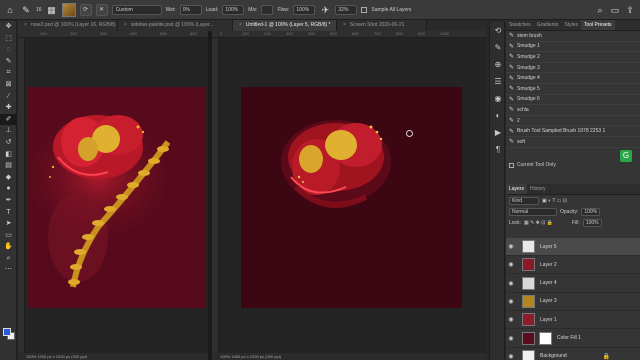 The height and width of the screenshot is (360, 640). I want to click on gradient-tool-icon: ▤, so click(8, 166).